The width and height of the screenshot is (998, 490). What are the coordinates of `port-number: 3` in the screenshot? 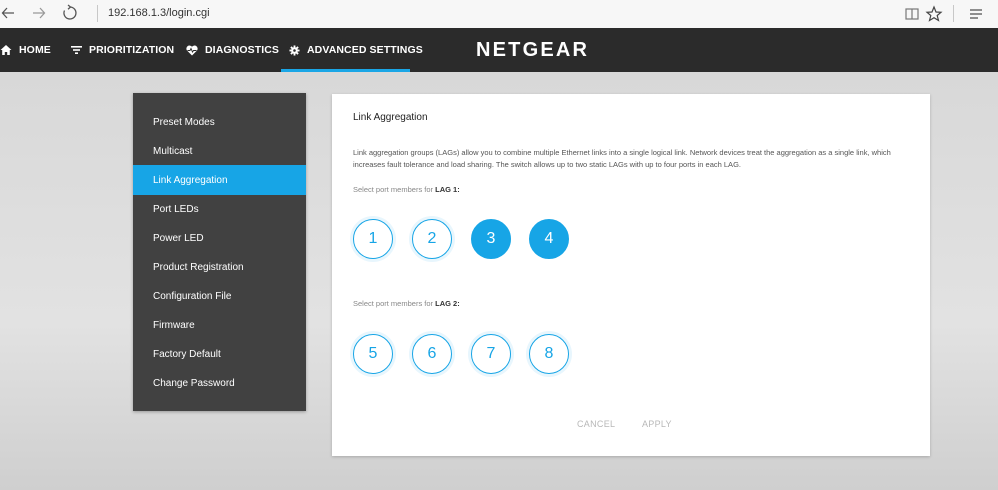 It's located at (491, 238).